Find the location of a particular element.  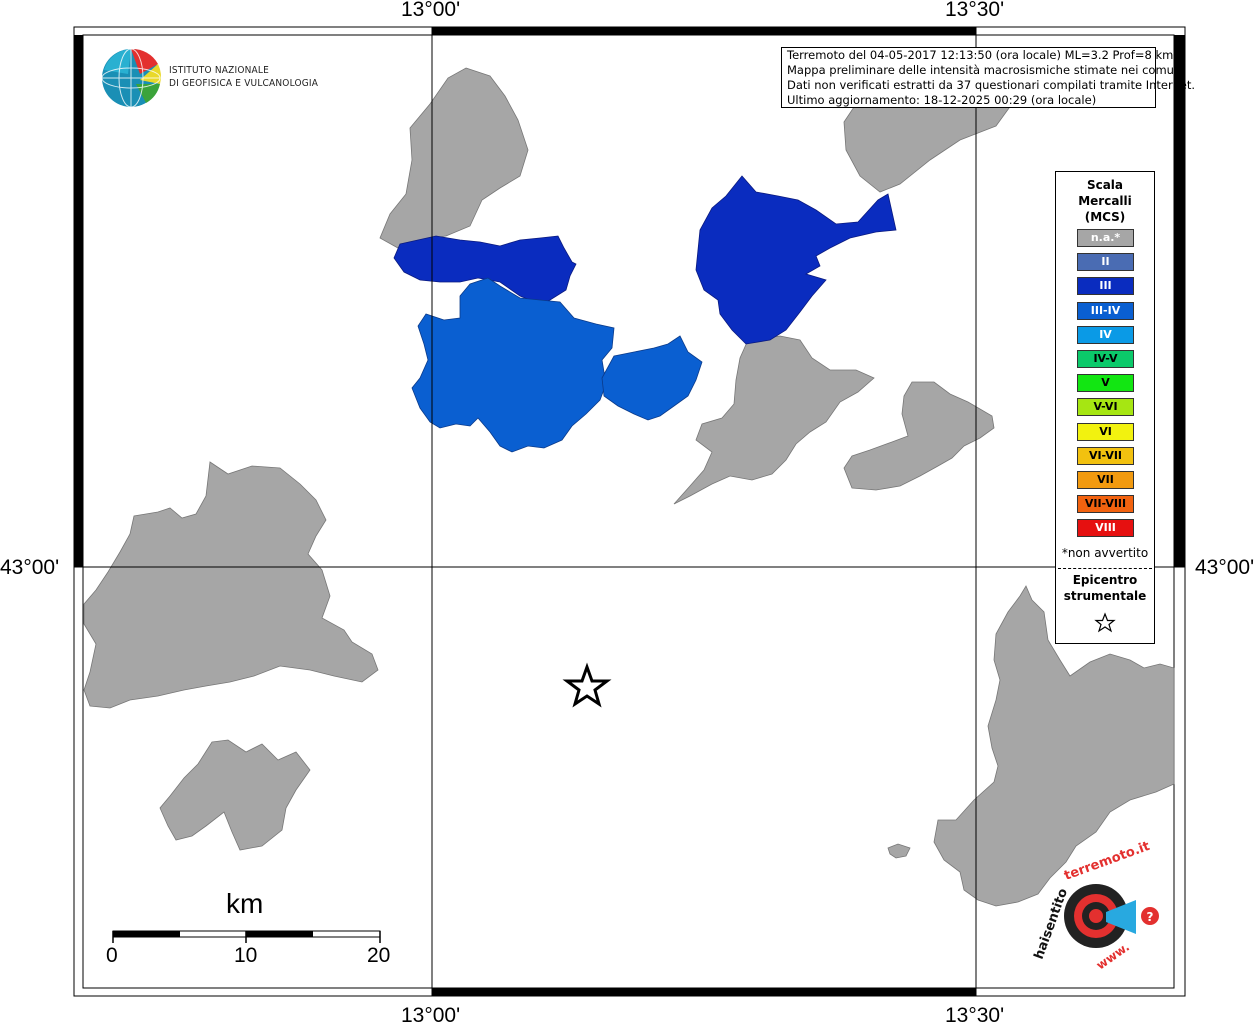

ingv-globe-icon is located at coordinates (131, 78).